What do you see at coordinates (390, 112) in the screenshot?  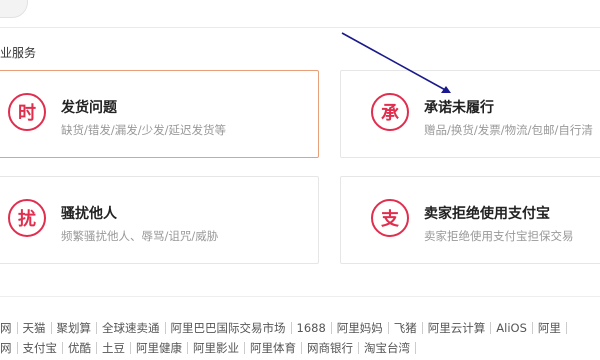 I see `promise-icon: 承` at bounding box center [390, 112].